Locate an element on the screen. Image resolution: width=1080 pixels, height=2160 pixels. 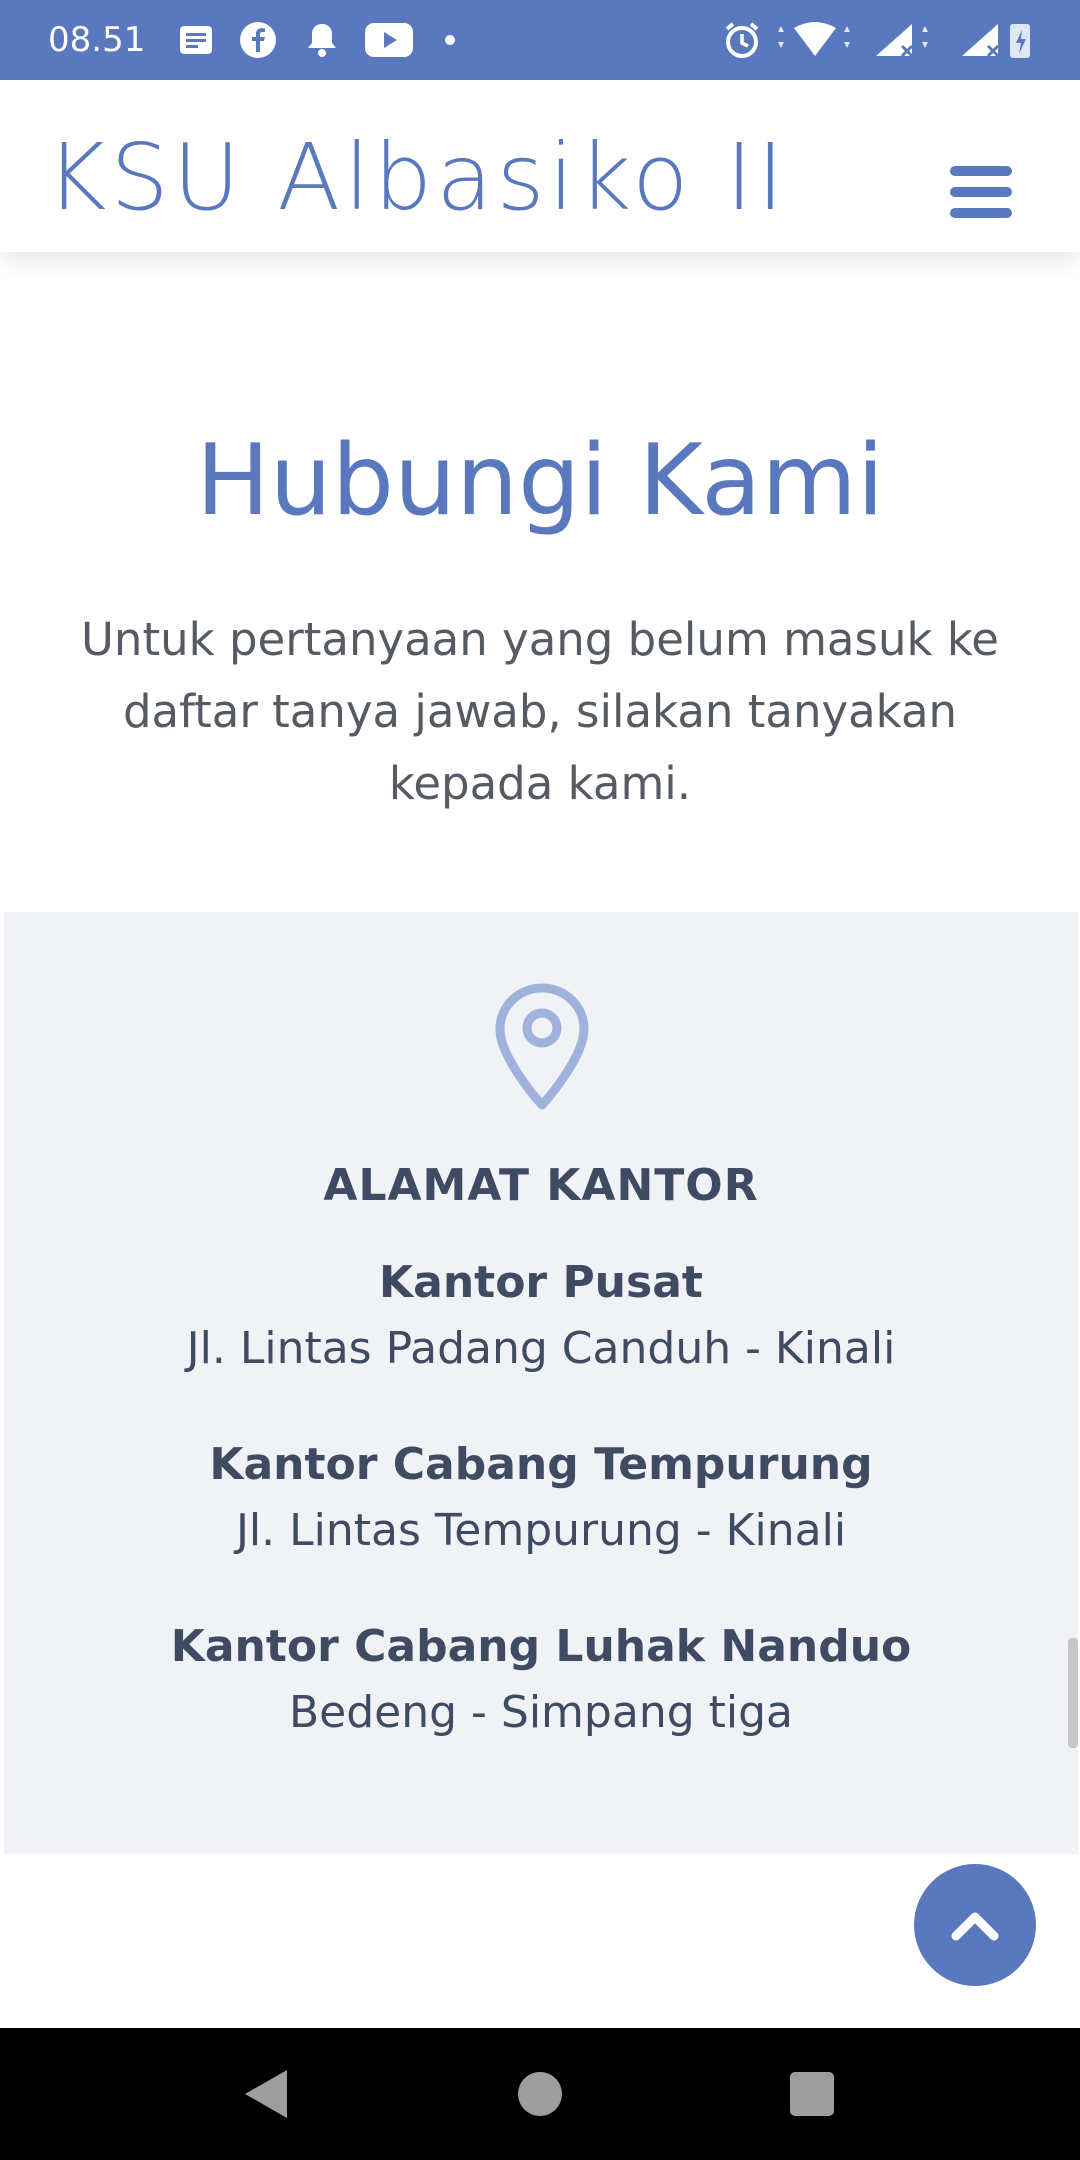
home-icon is located at coordinates (540, 2094).